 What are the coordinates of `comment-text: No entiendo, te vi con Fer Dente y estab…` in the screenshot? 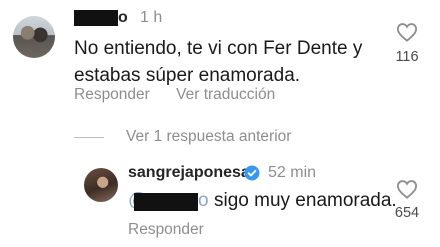 It's located at (218, 62).